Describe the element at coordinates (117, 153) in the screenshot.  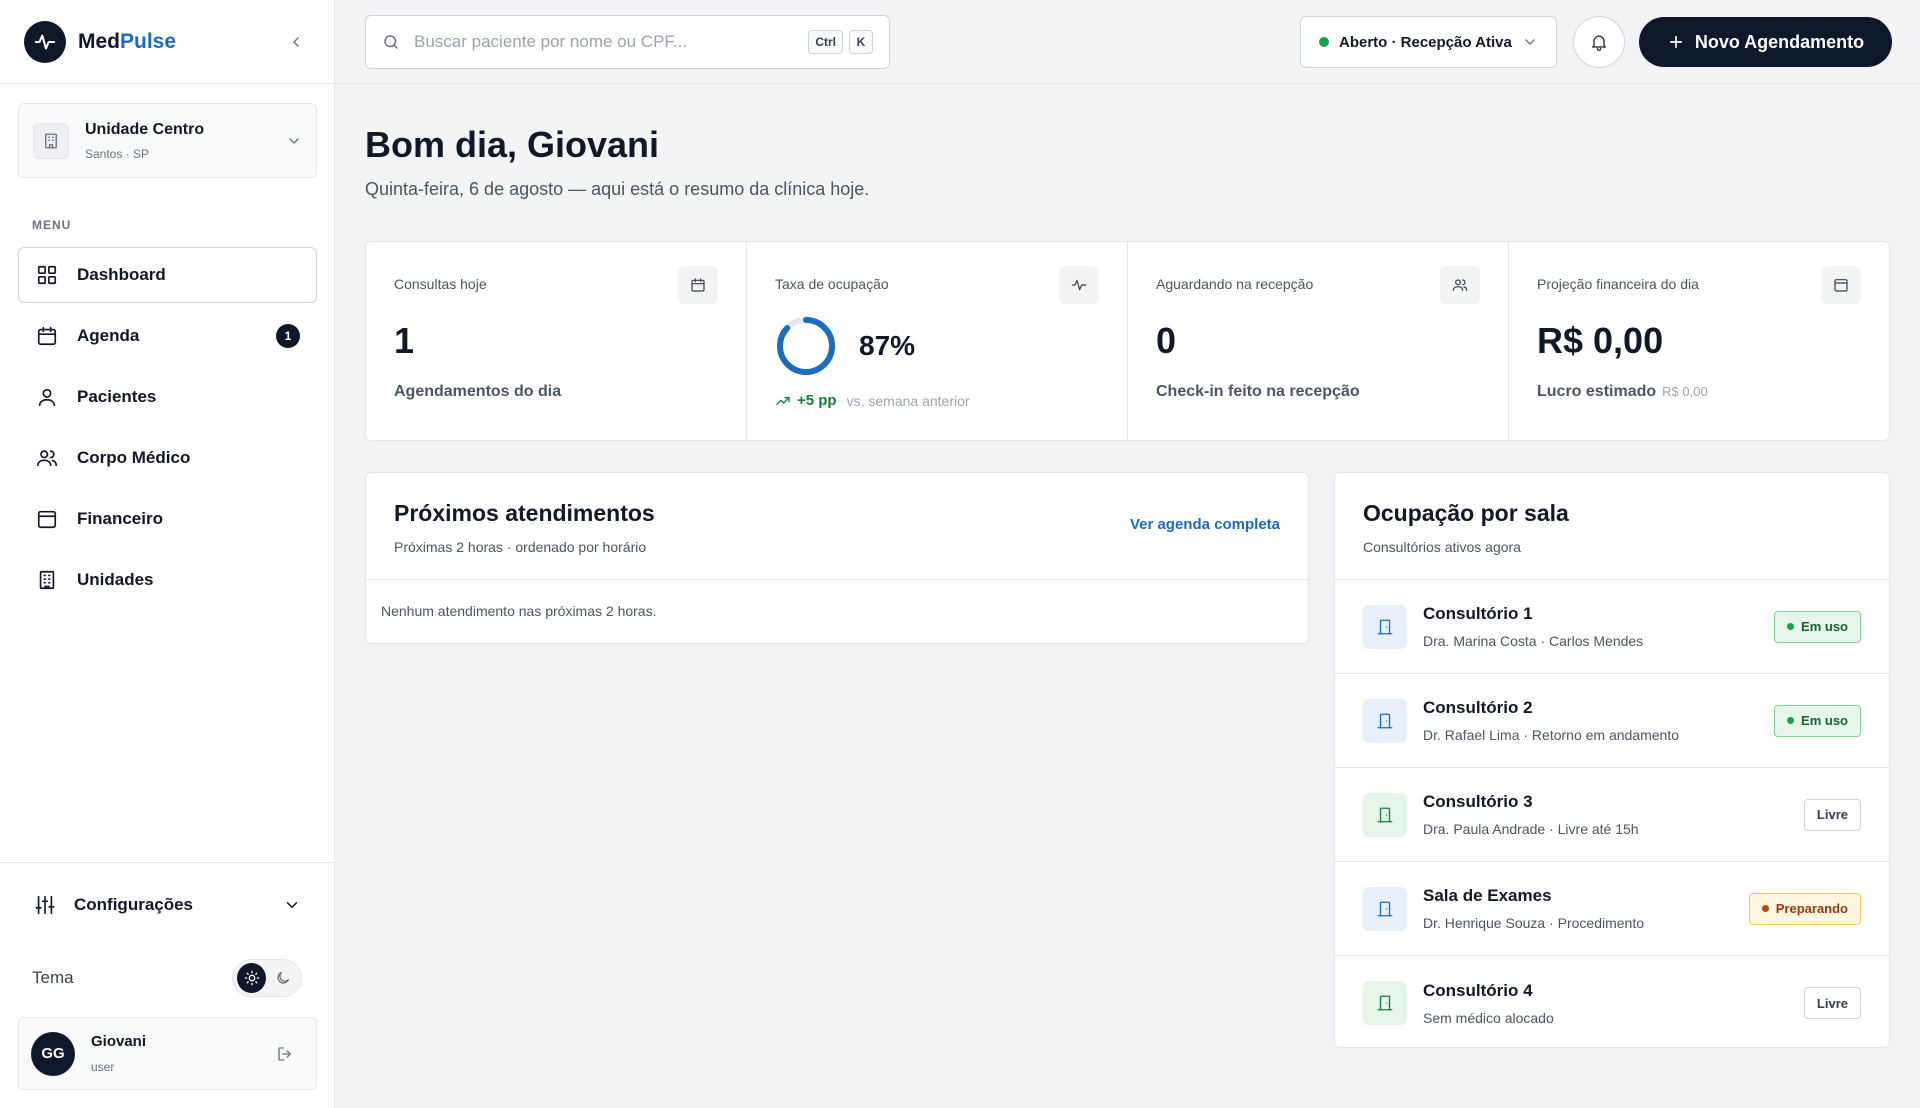
I see `unit-location: Santos · SP` at that location.